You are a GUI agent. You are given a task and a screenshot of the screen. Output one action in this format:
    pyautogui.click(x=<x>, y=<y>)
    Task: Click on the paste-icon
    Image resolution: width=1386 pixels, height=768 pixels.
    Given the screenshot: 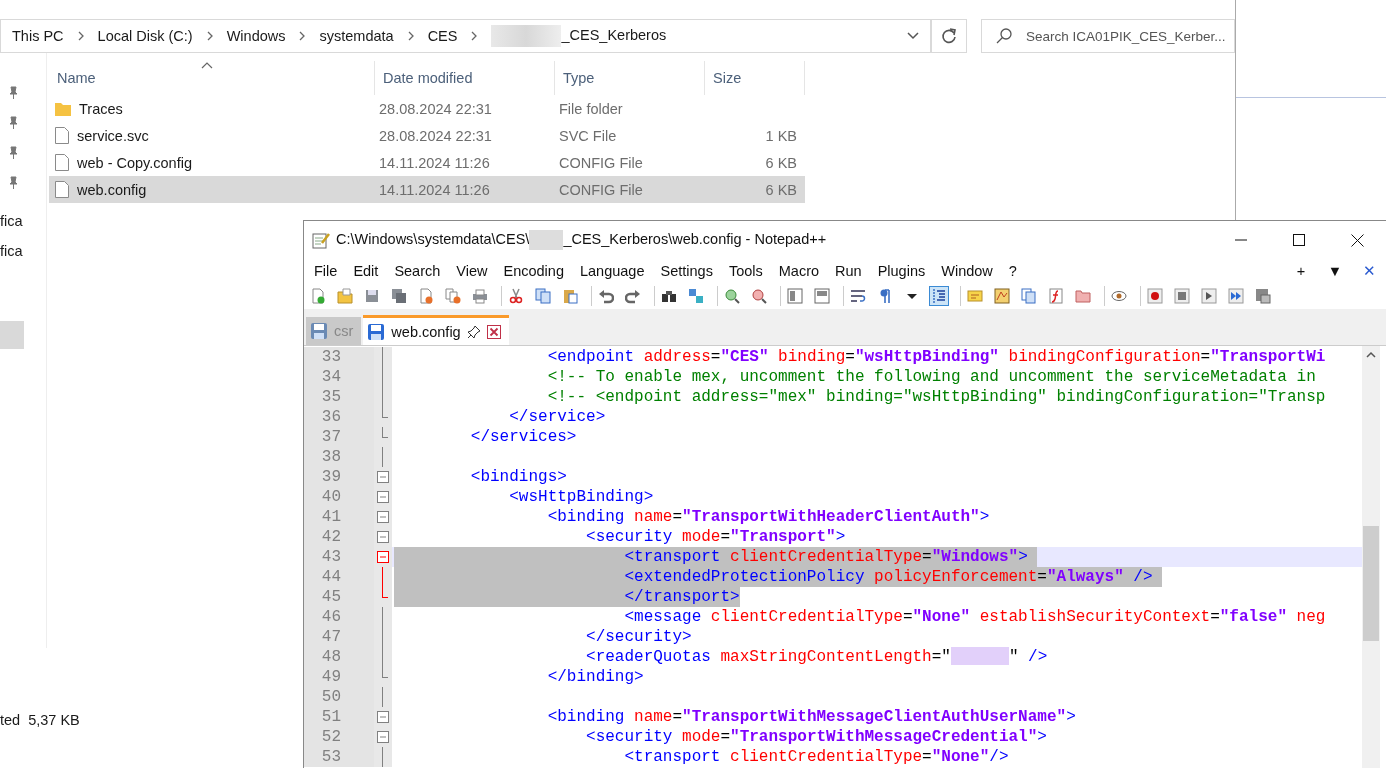 What is the action you would take?
    pyautogui.click(x=570, y=296)
    